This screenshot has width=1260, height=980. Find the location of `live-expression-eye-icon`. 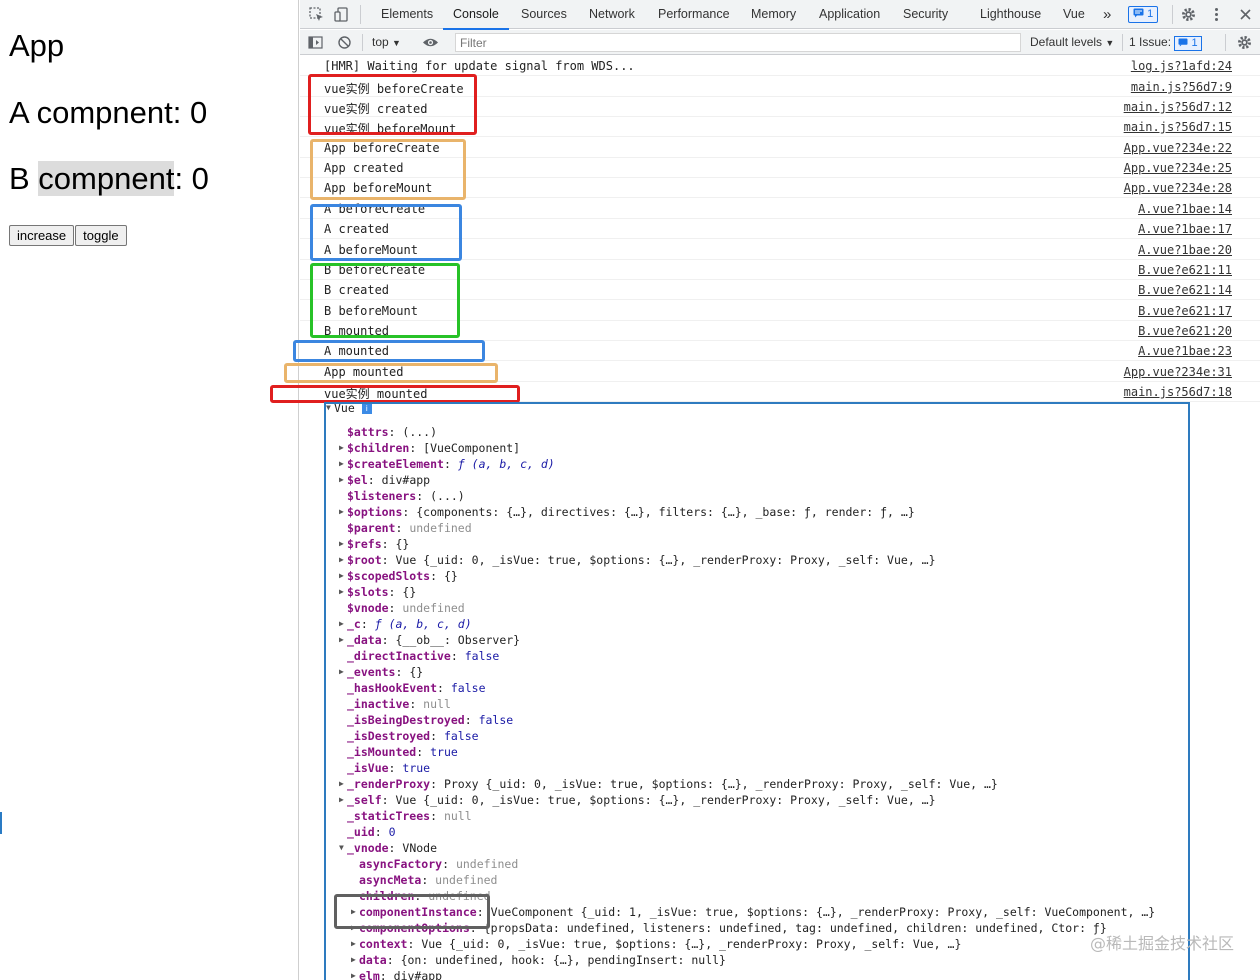

live-expression-eye-icon is located at coordinates (430, 42).